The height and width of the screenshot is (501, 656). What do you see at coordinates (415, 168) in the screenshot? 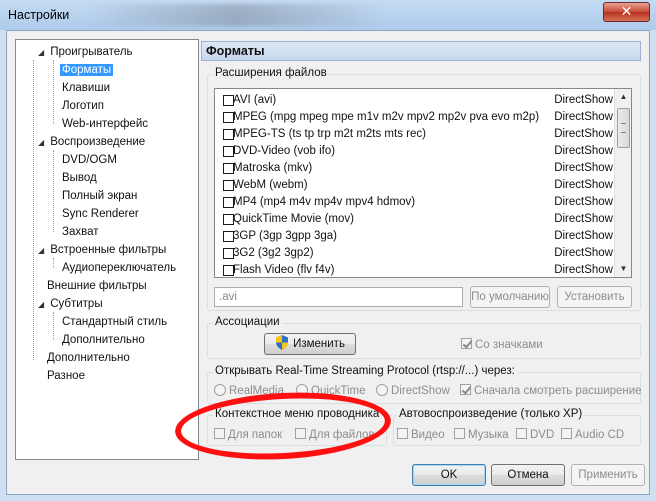
I see `list-item: Matroska (mkv) DirectShow` at bounding box center [415, 168].